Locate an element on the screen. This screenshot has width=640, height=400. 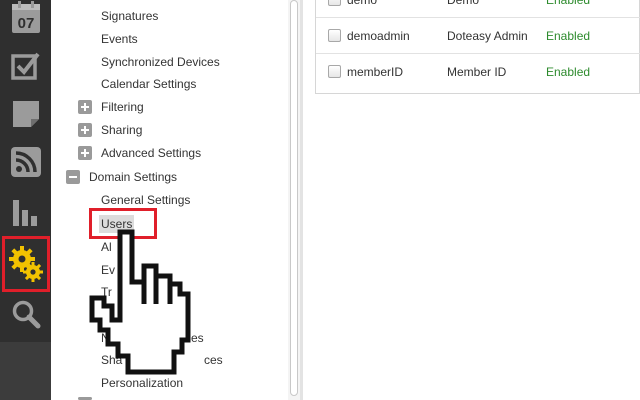
tree-item-tr: Tr is located at coordinates (106, 292).